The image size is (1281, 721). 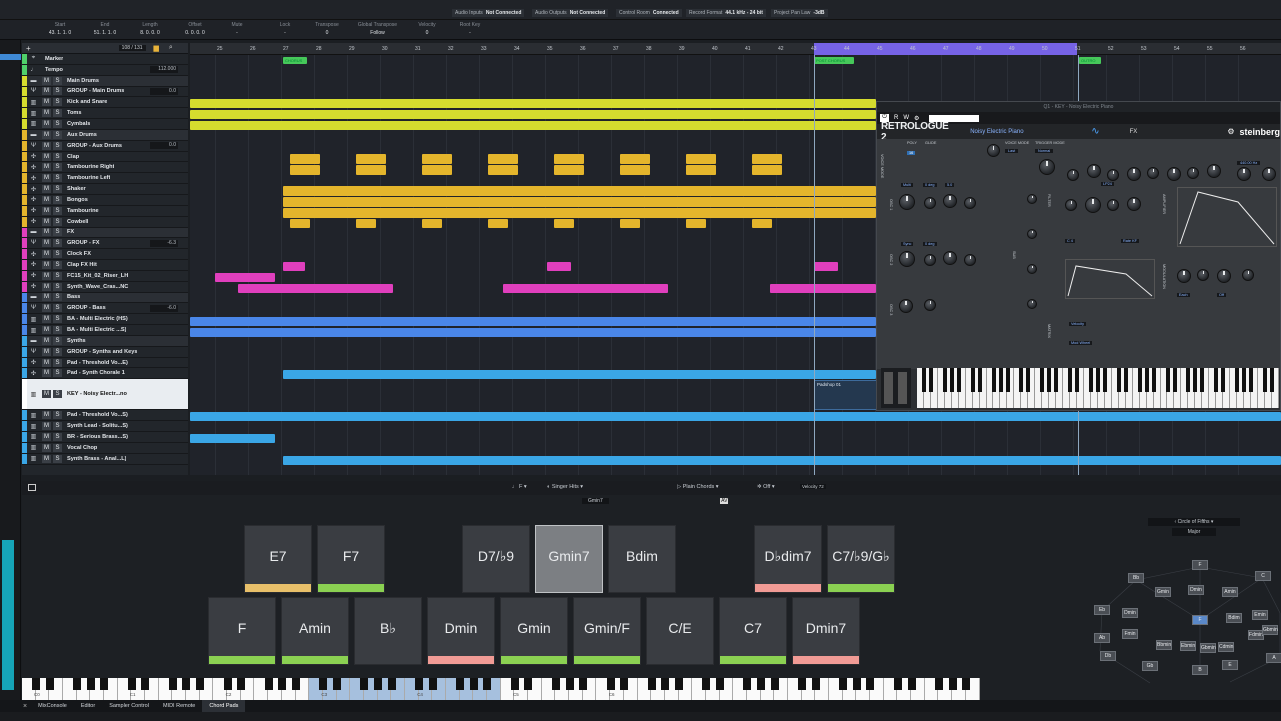 What do you see at coordinates (1227, 217) in the screenshot?
I see `amp-envelope` at bounding box center [1227, 217].